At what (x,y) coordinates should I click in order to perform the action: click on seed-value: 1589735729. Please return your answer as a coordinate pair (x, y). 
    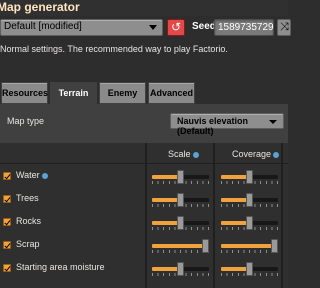
    Looking at the image, I should click on (246, 27).